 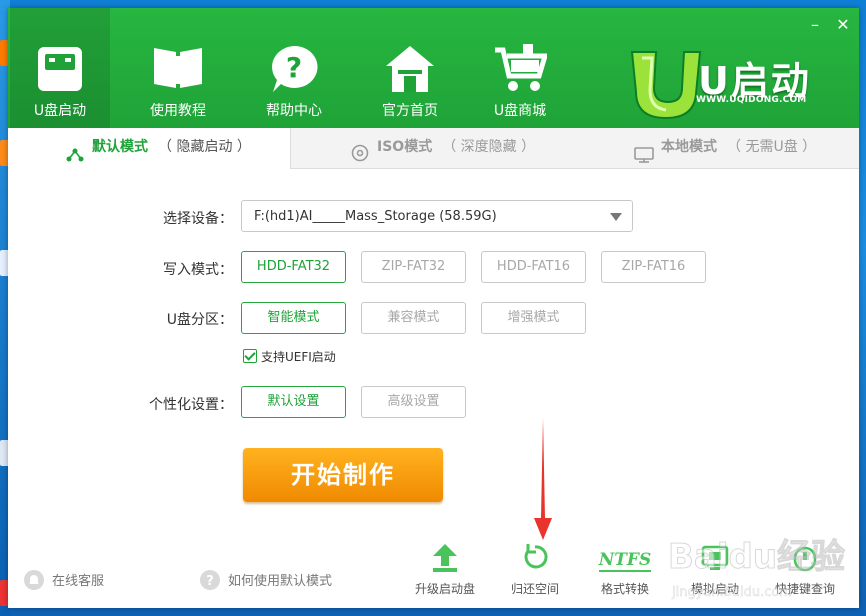 I want to click on how-to-use-label: 如何使用默认模式, so click(x=280, y=581).